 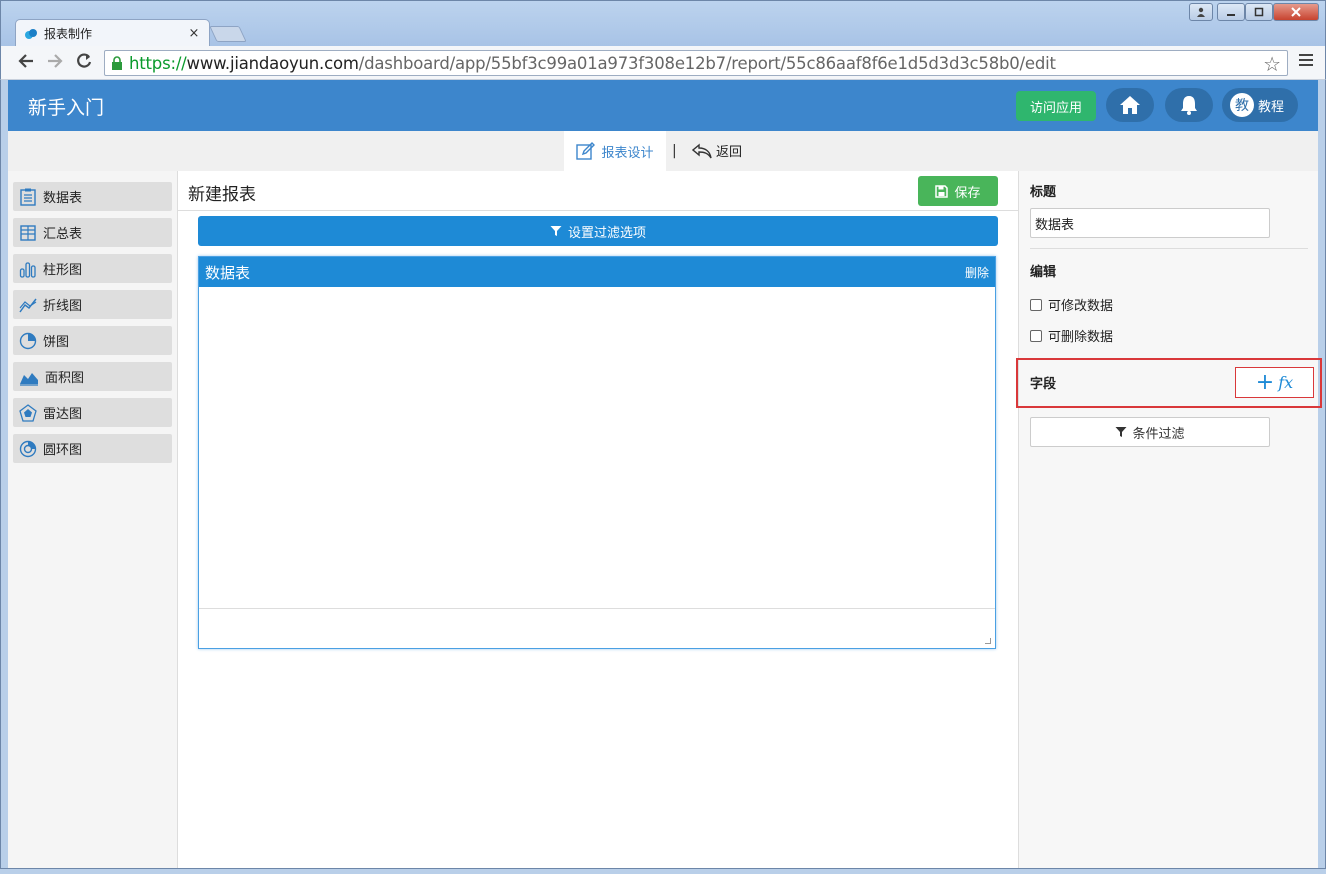 I want to click on tab-report-design: 报表设计, so click(x=615, y=151).